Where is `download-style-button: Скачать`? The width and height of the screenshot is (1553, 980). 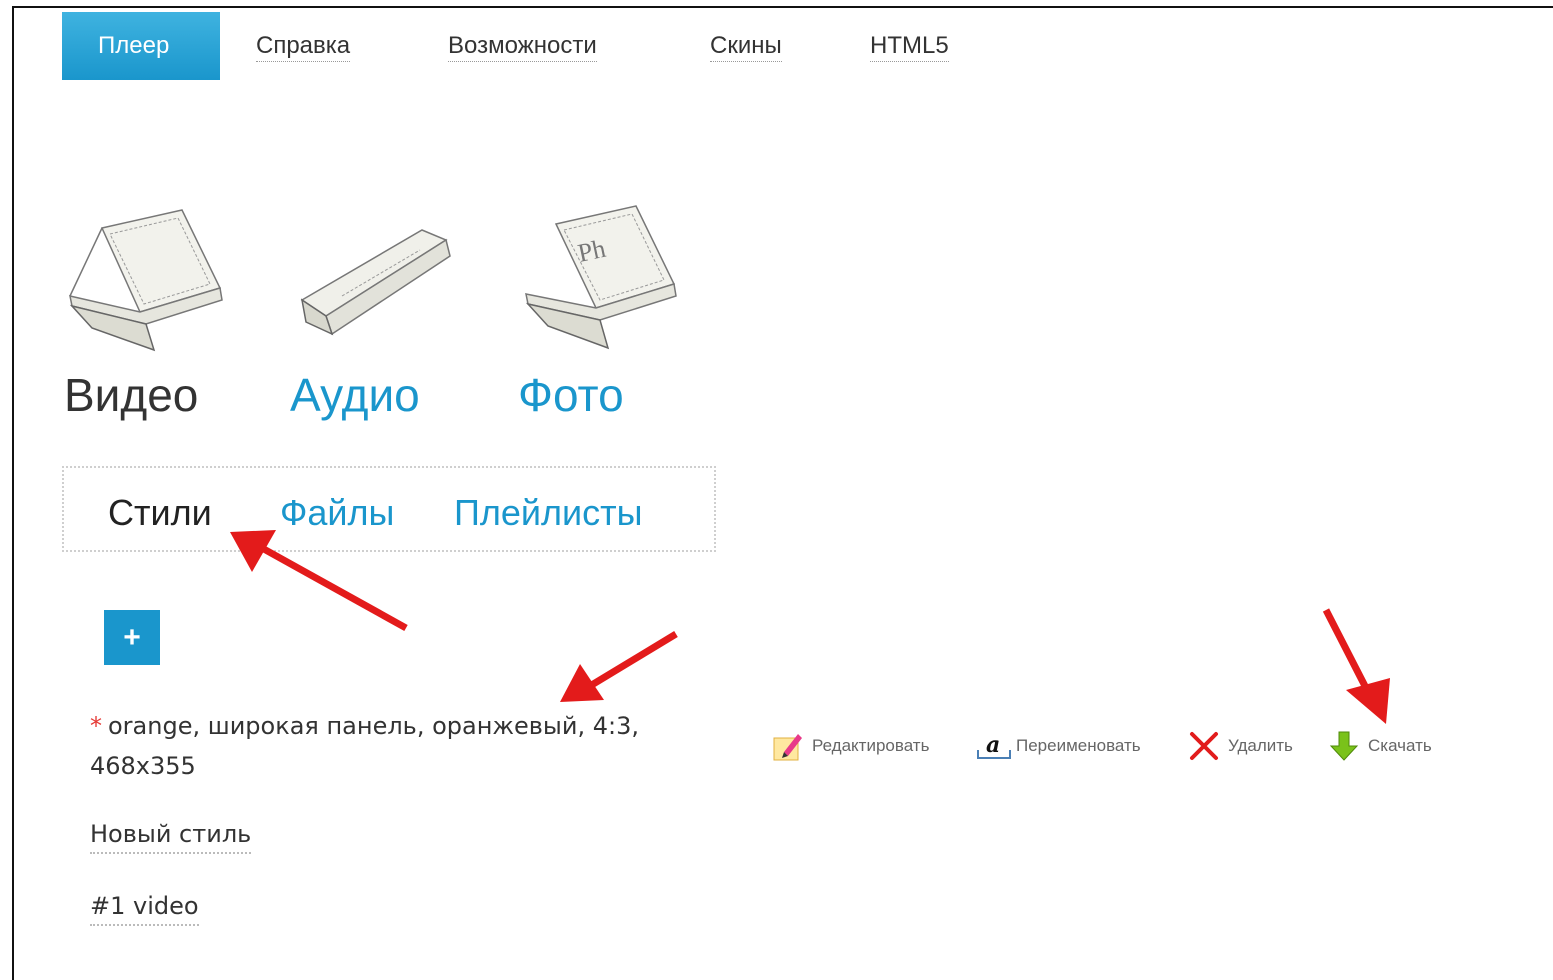
download-style-button: Скачать is located at coordinates (1380, 746).